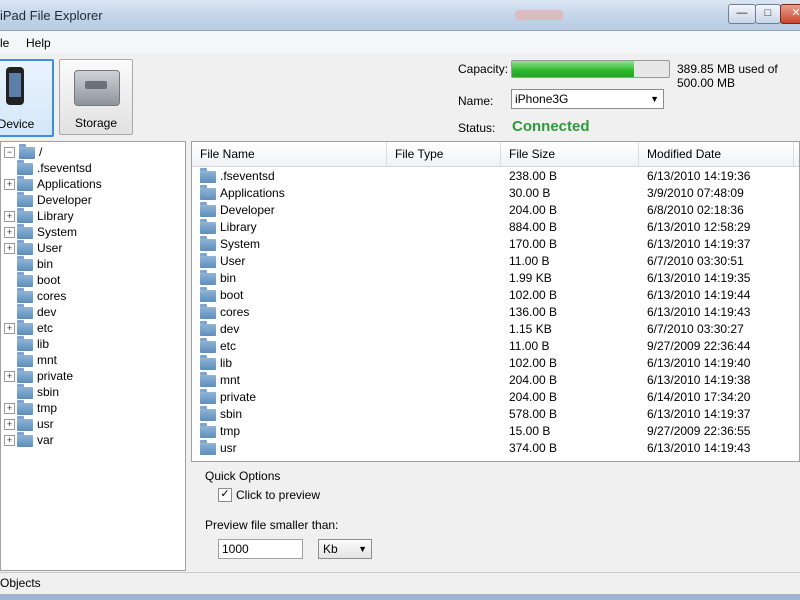 The image size is (800, 600). What do you see at coordinates (362, 549) in the screenshot?
I see `chevron-down-icon: ▼` at bounding box center [362, 549].